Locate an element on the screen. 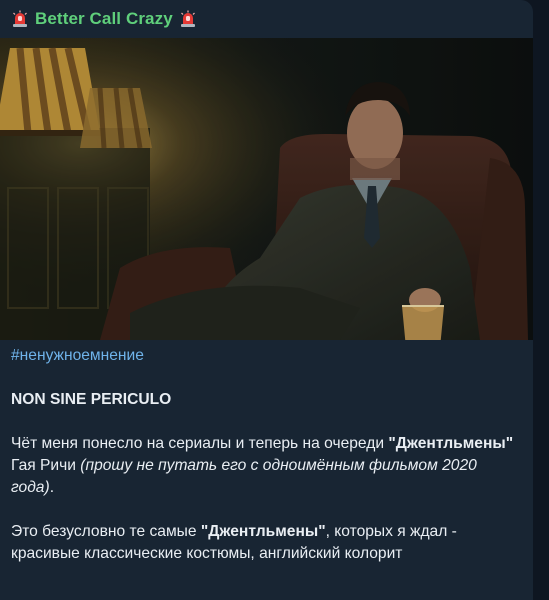 This screenshot has width=549, height=600. channel-name: Better Call Crazy is located at coordinates (104, 19).